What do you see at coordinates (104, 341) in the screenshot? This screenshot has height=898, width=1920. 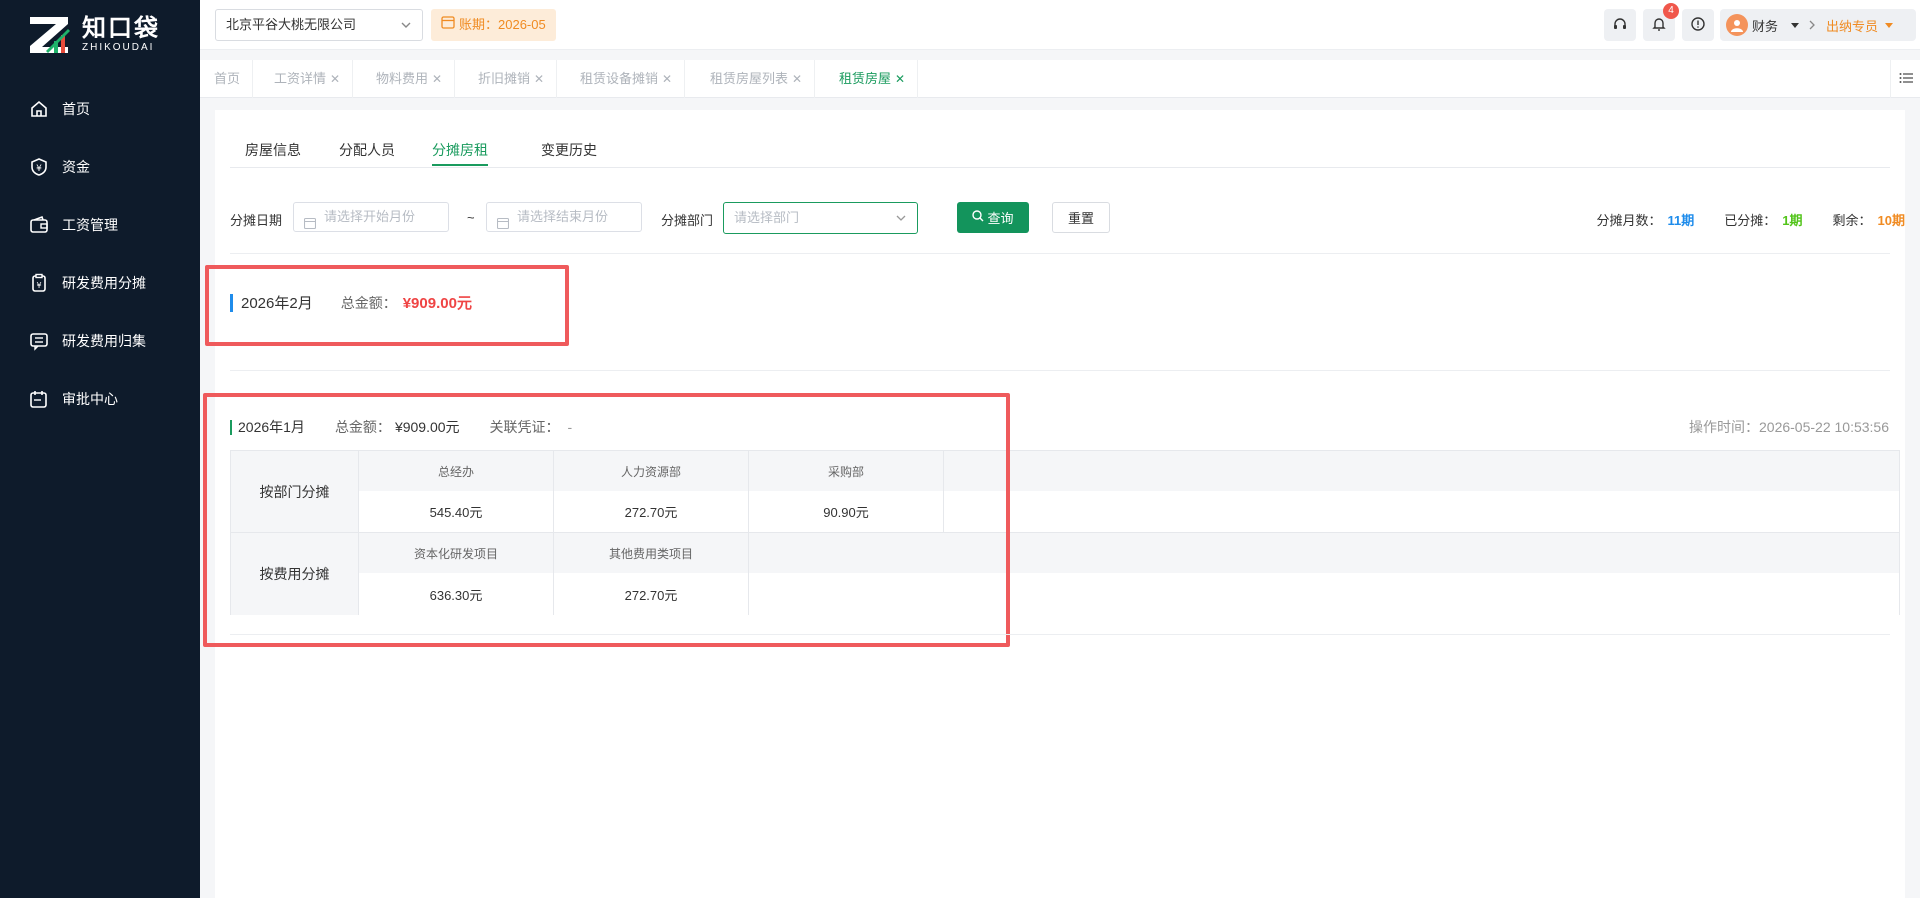 I see `sidebar-item-label: 研发费用归集` at bounding box center [104, 341].